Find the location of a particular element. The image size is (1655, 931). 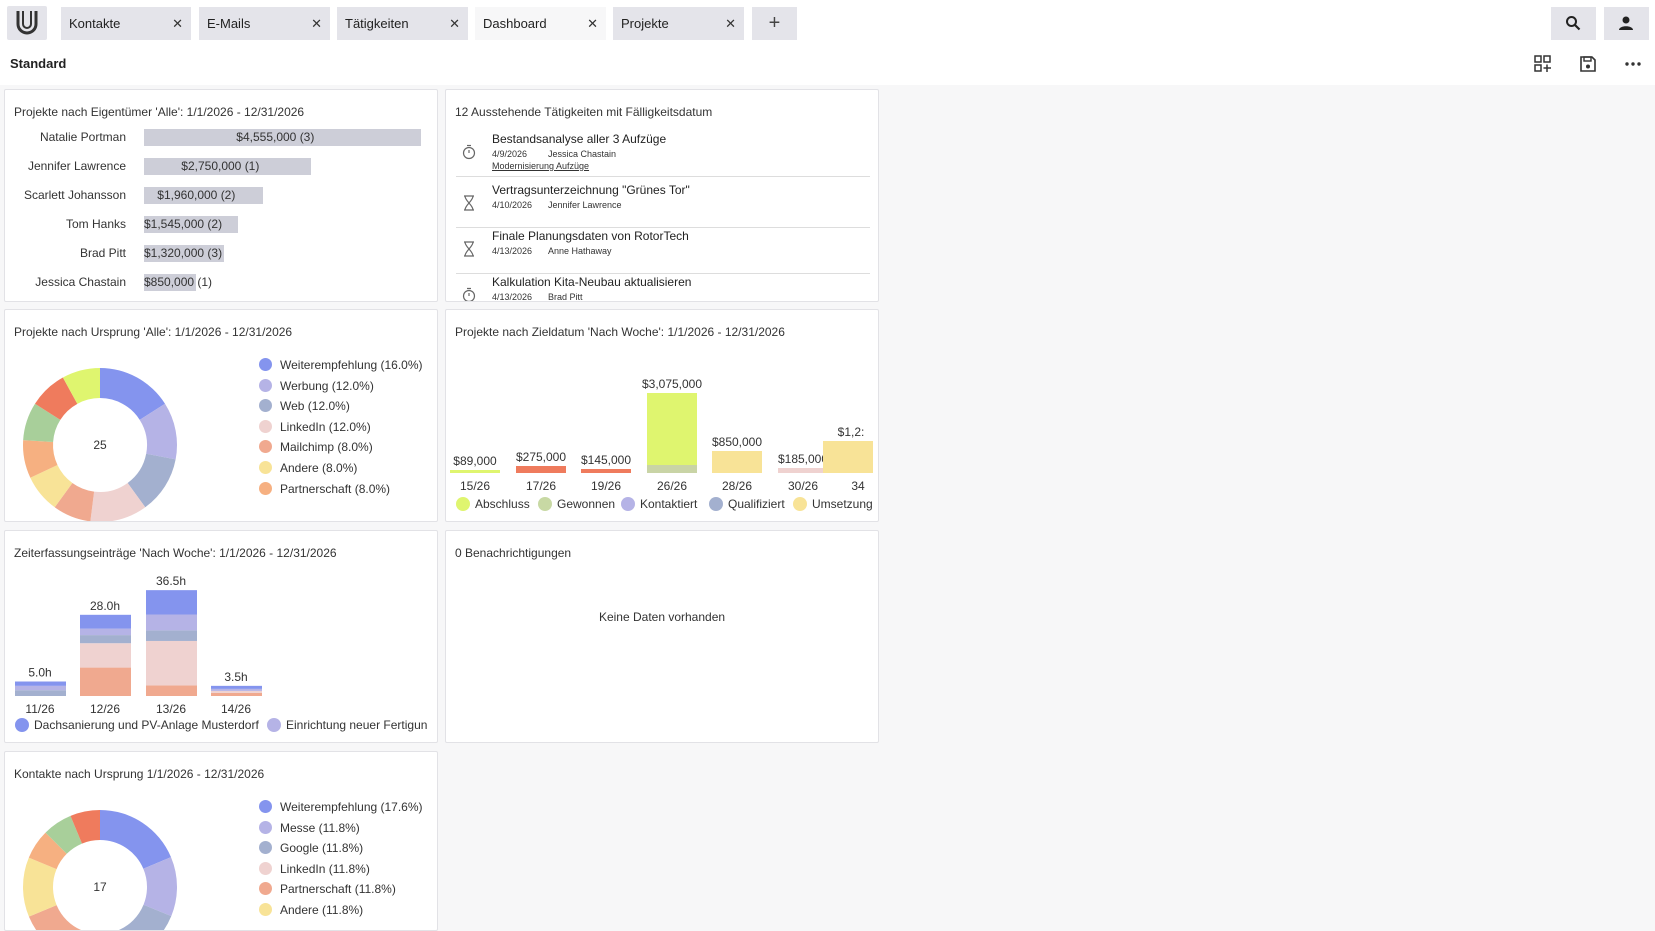

tab-projekte: Projekte ✕ is located at coordinates (678, 23).